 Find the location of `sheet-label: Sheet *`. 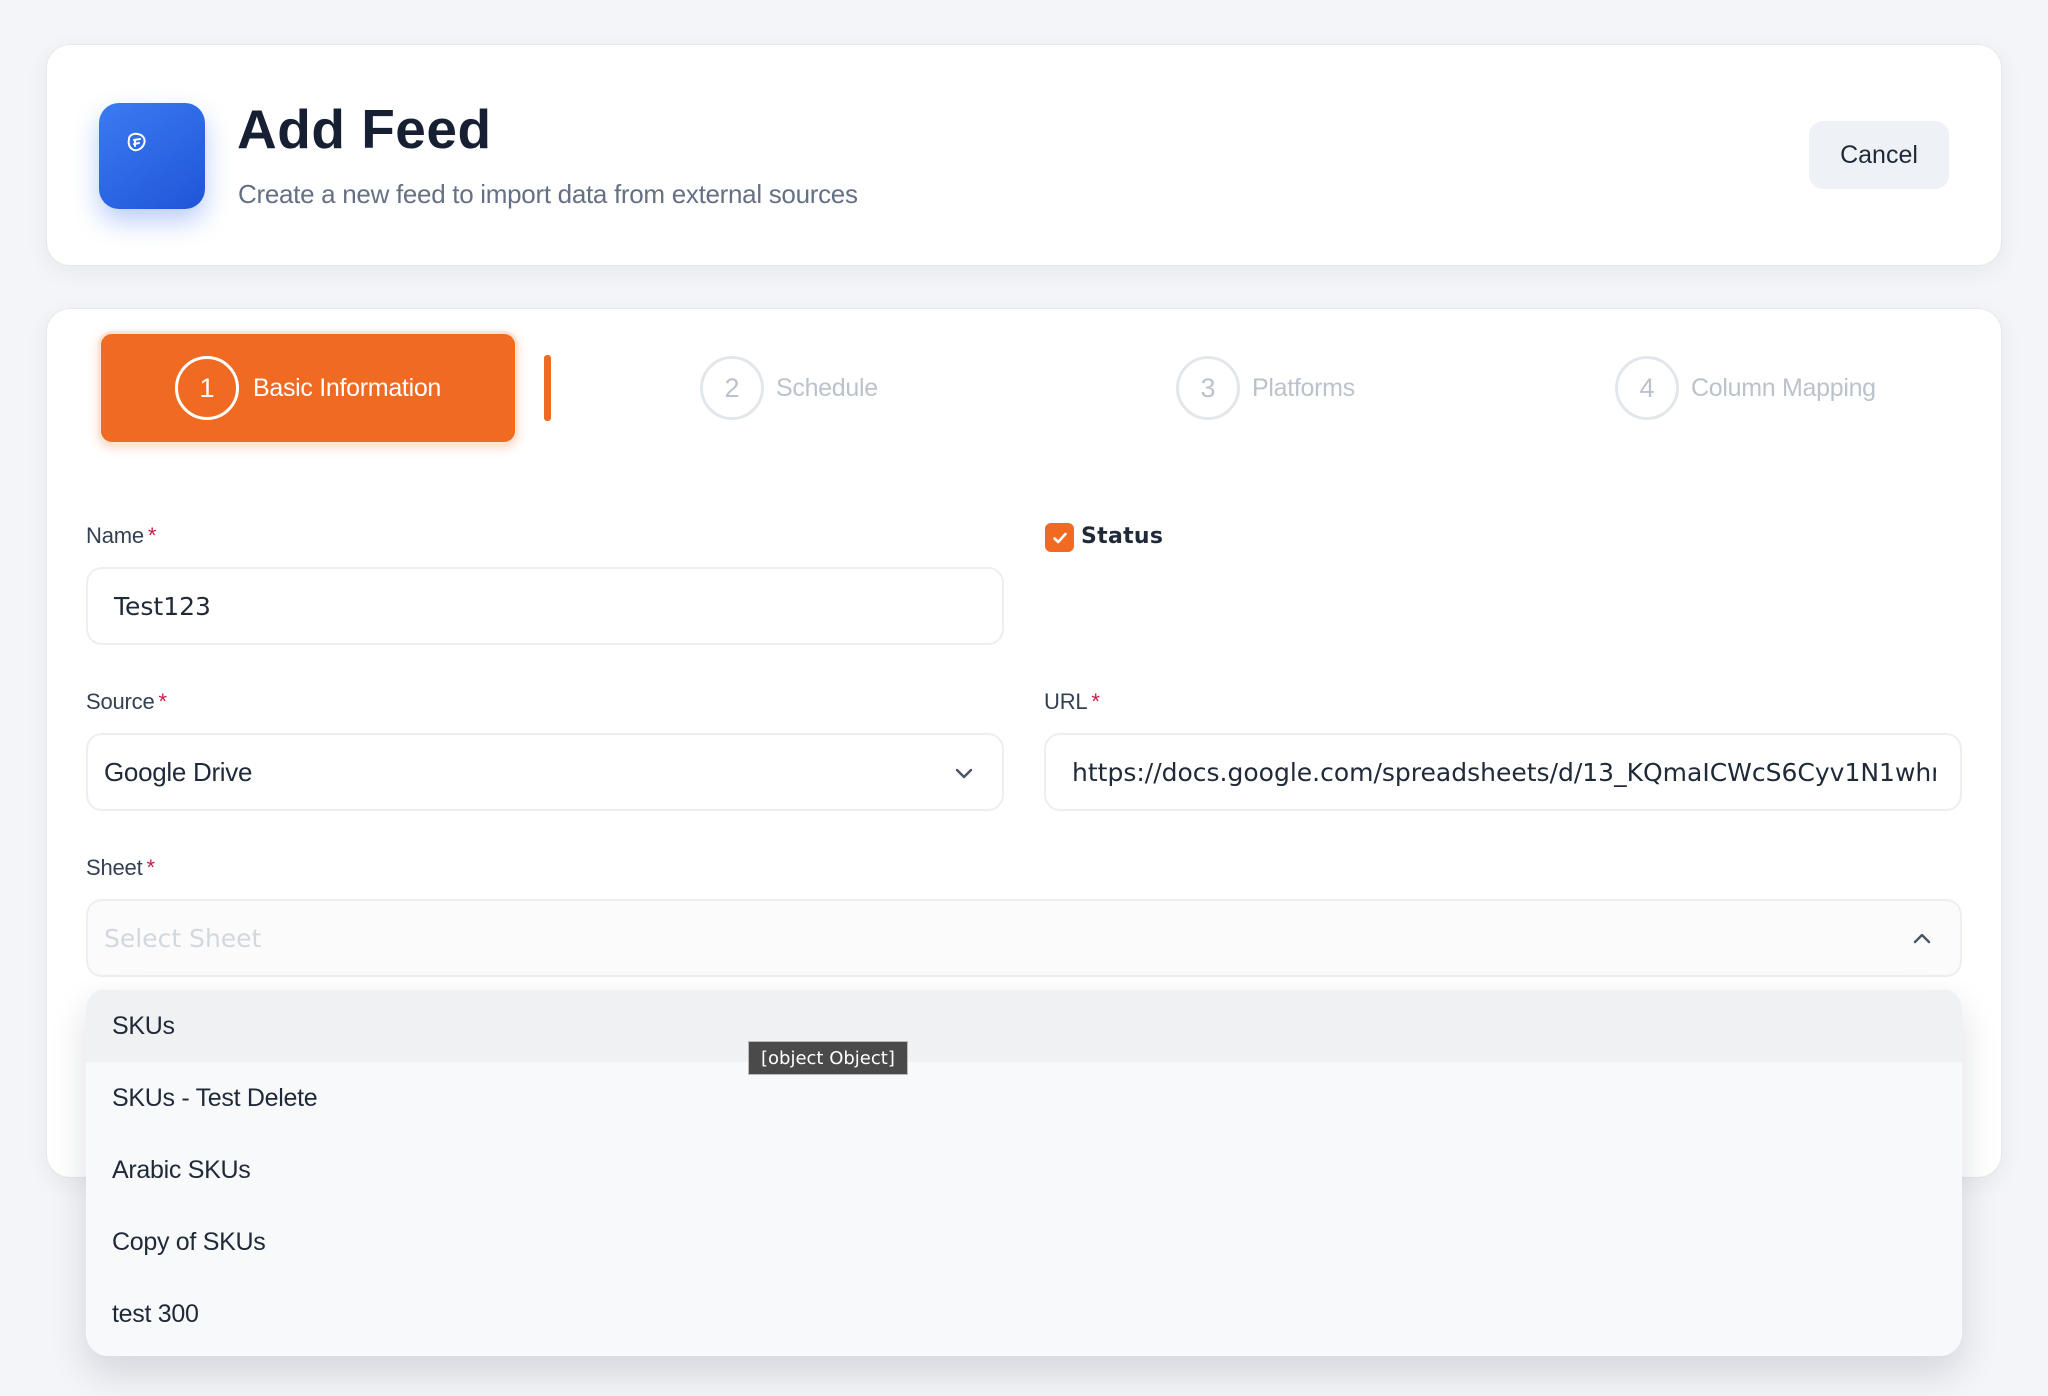

sheet-label: Sheet * is located at coordinates (120, 868).